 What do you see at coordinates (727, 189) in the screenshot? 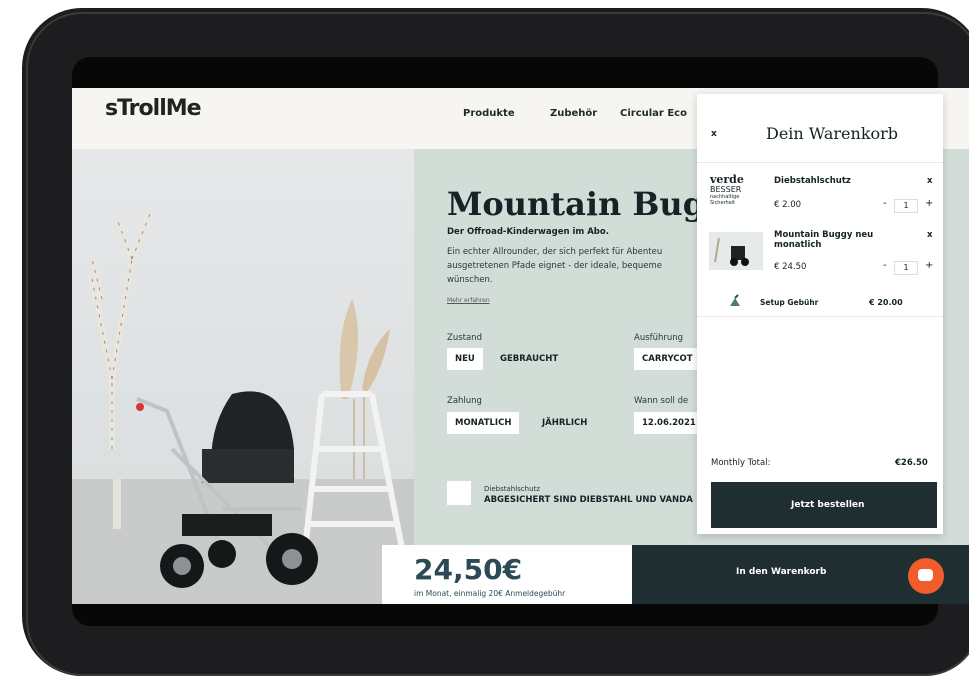
I see `verde-besser-logo: verde BESSER nachhaltige Sicherheit` at bounding box center [727, 189].